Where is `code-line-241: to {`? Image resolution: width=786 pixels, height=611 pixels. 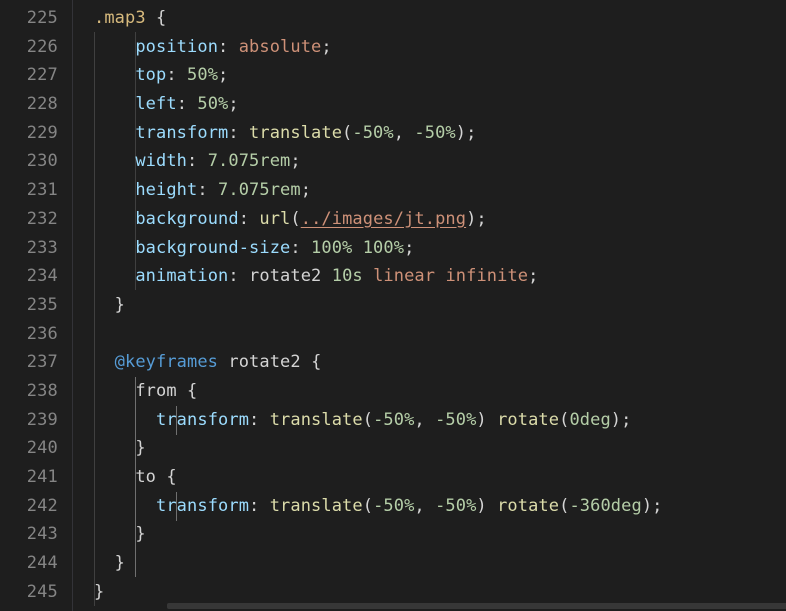
code-line-241: to { is located at coordinates (440, 477).